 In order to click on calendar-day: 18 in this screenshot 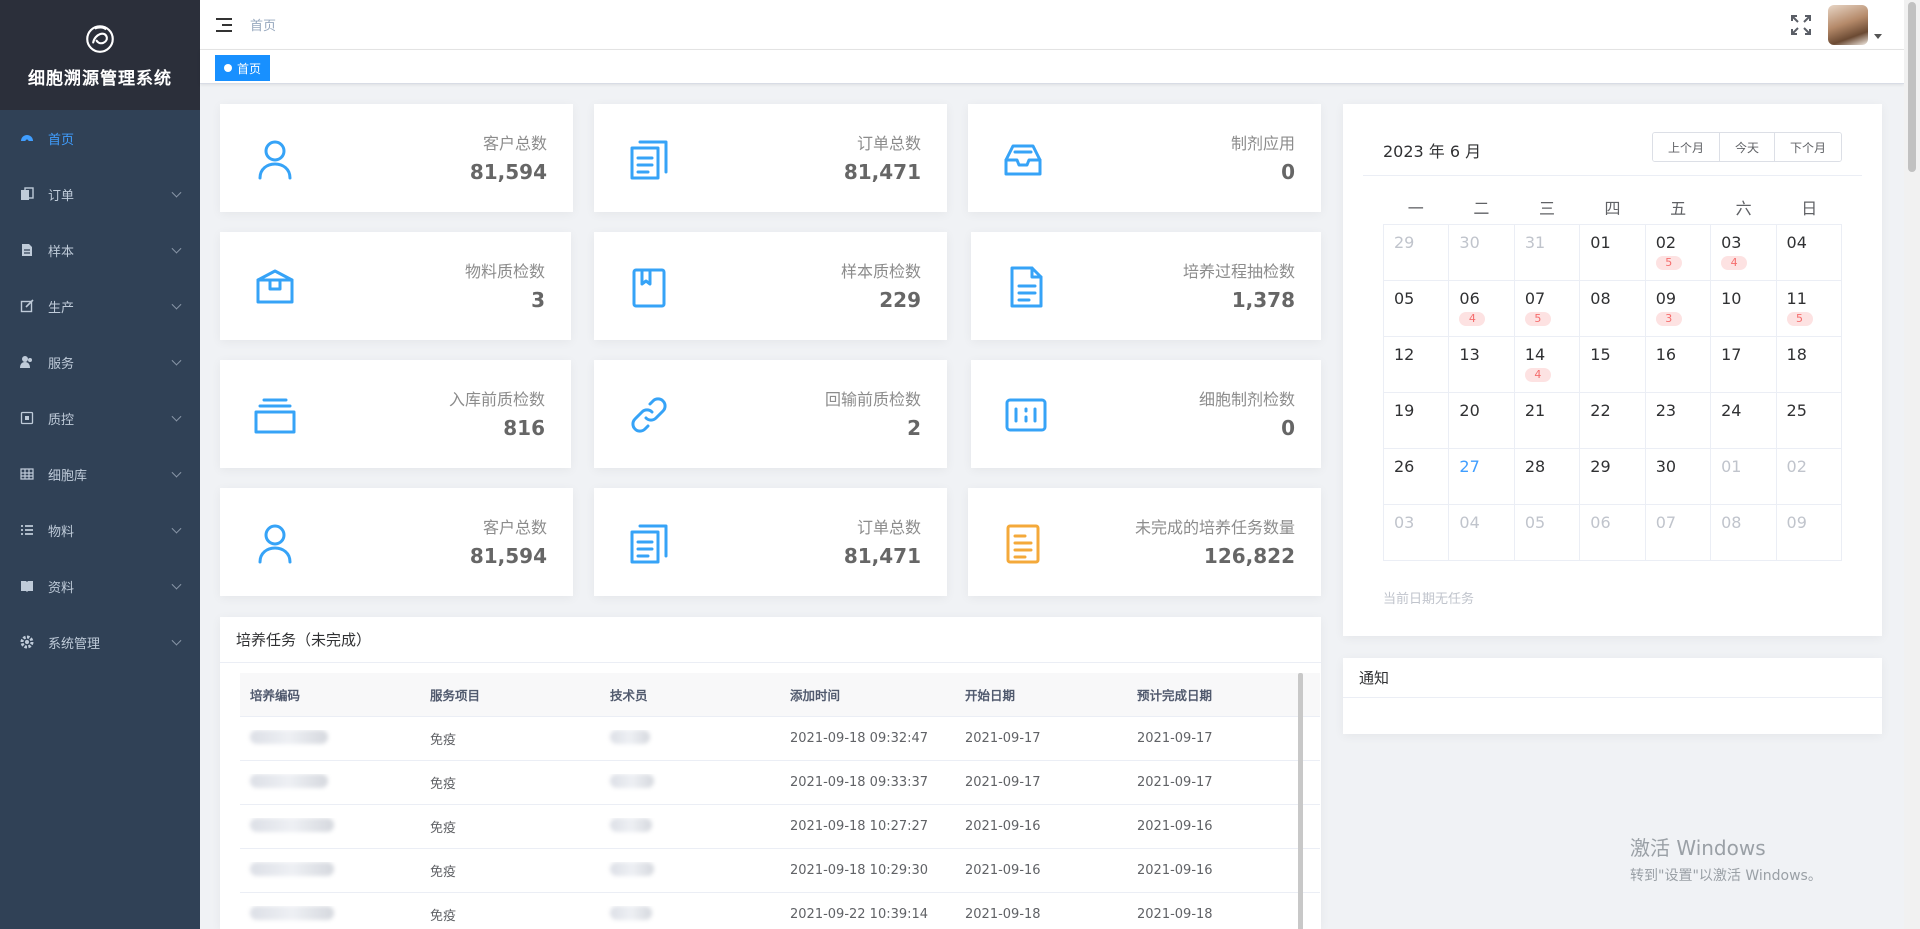, I will do `click(1809, 365)`.